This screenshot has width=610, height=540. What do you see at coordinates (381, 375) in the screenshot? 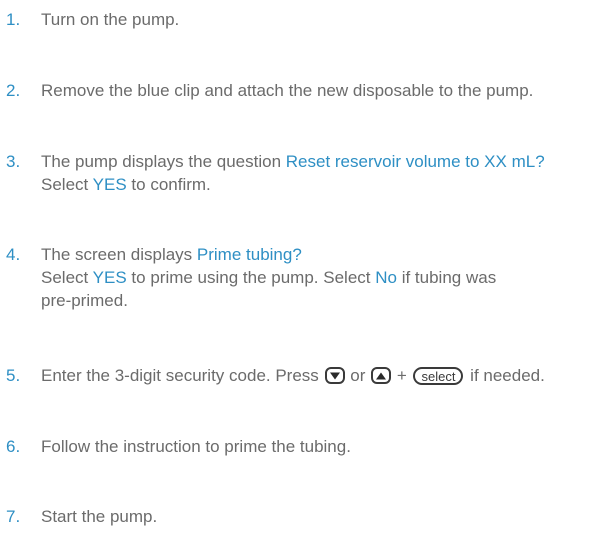
I see `up-arrow-button-icon` at bounding box center [381, 375].